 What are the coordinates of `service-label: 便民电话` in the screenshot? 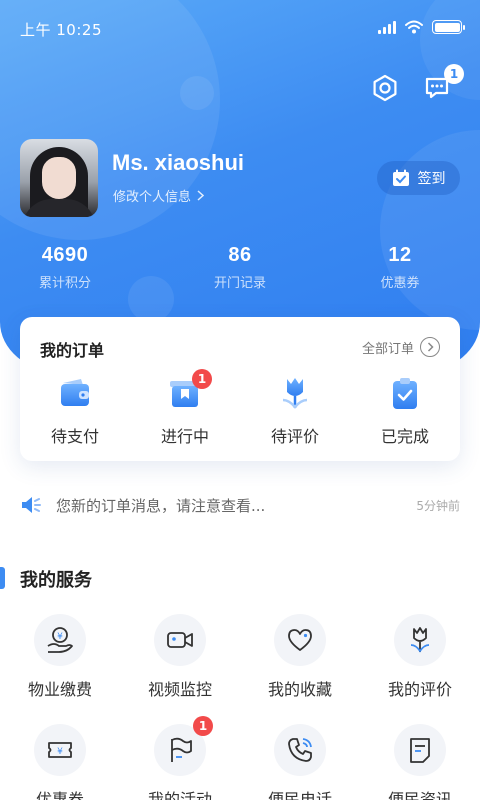 It's located at (299, 795).